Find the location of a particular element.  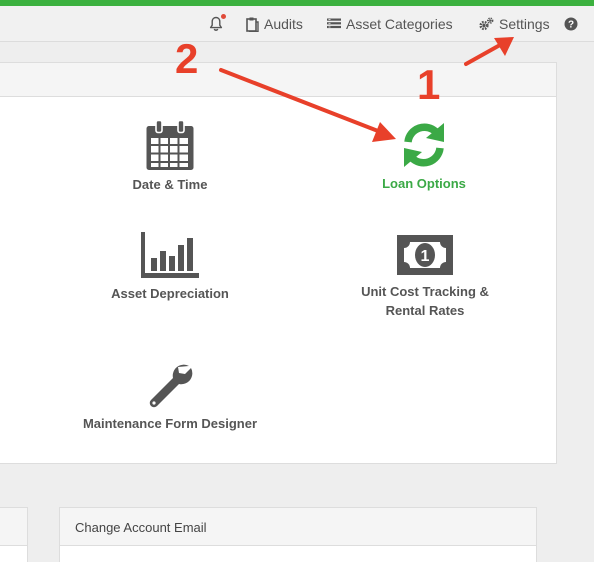

help-button: ? is located at coordinates (571, 24).